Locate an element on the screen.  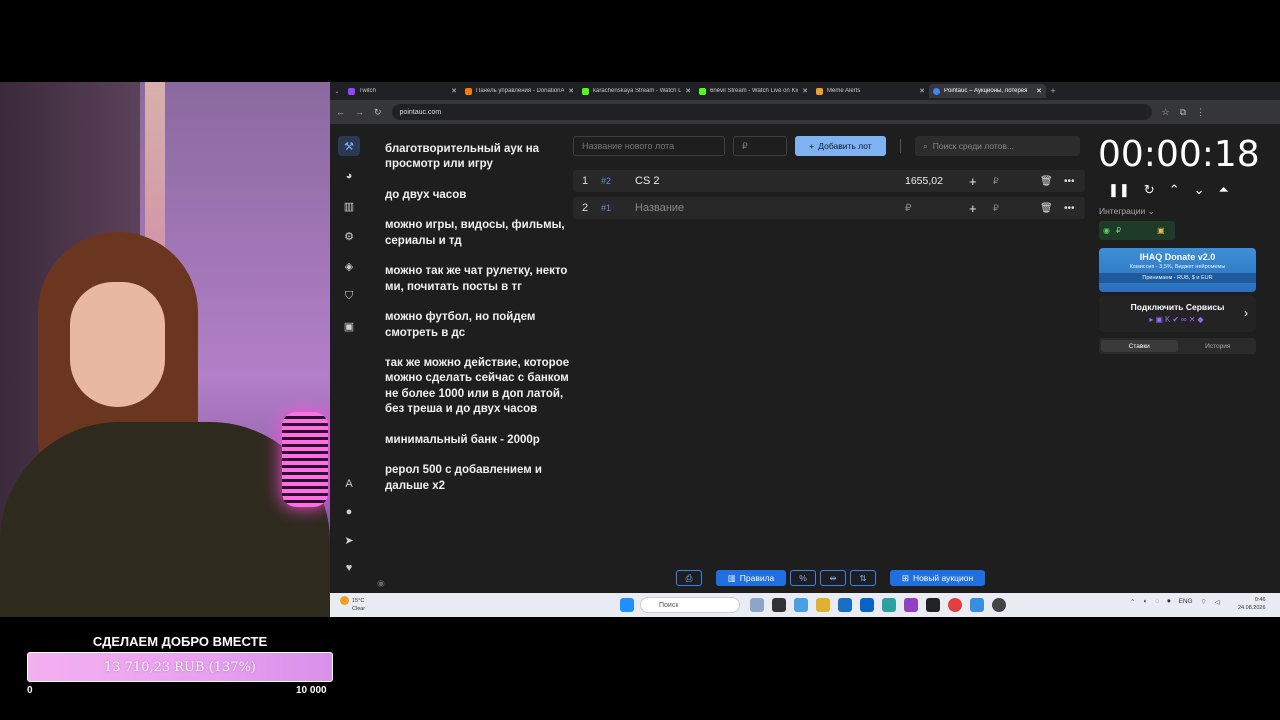
lot-amount-placeholder: ₽ is located at coordinates (908, 208).